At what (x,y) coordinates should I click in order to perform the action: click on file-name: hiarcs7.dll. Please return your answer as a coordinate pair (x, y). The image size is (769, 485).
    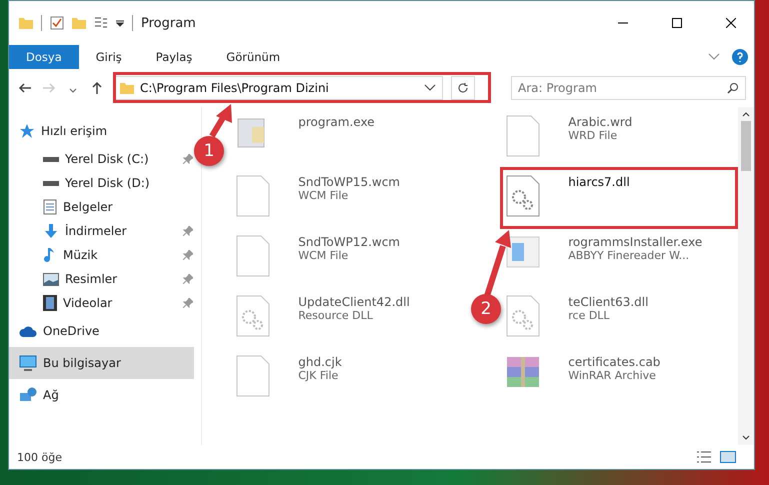
    Looking at the image, I should click on (599, 182).